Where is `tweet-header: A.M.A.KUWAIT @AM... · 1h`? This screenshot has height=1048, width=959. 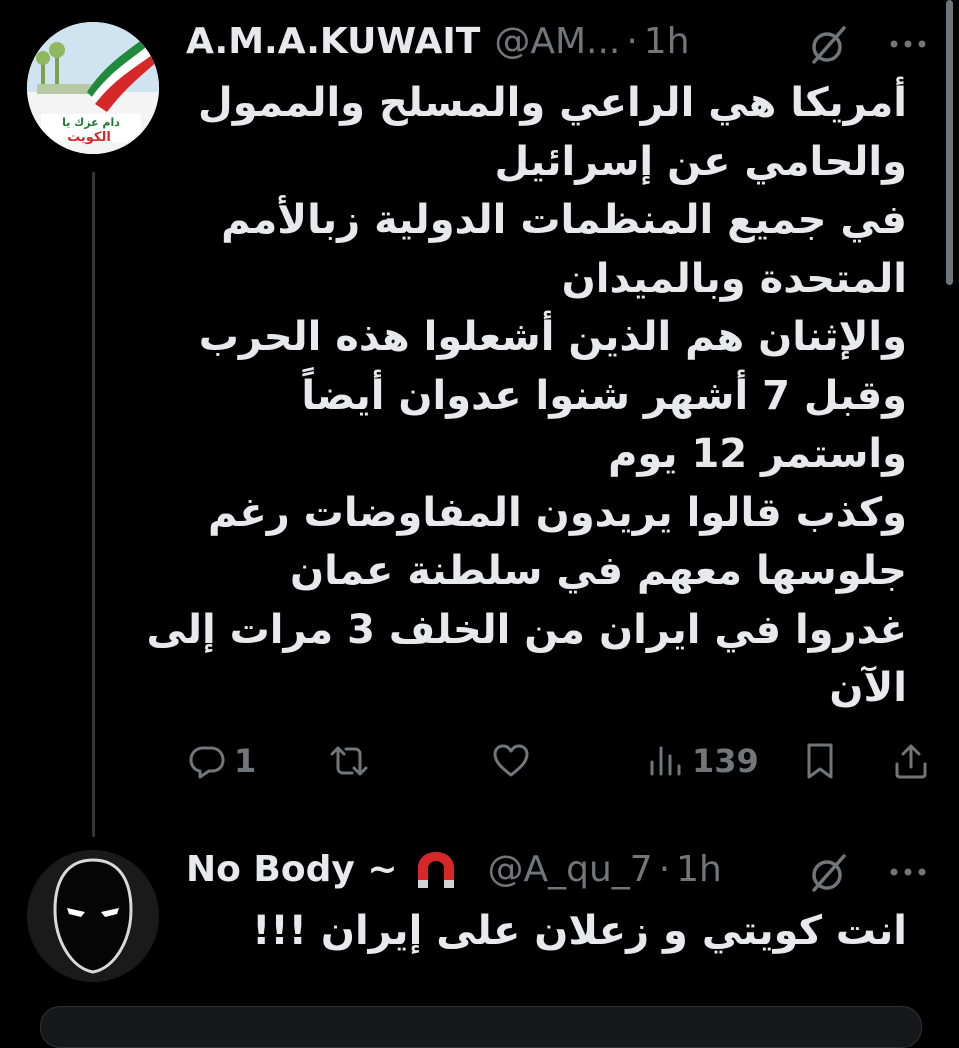 tweet-header: A.M.A.KUWAIT @AM... · 1h is located at coordinates (438, 42).